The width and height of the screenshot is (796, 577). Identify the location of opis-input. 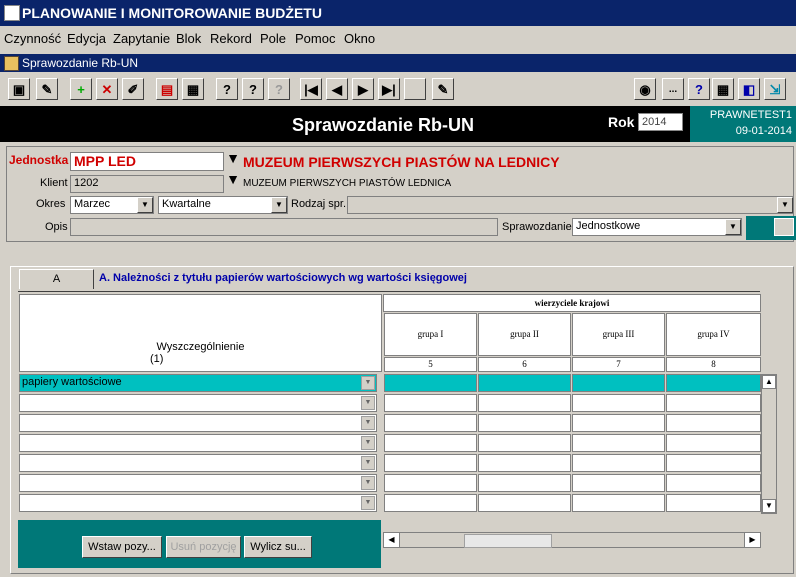
(284, 227).